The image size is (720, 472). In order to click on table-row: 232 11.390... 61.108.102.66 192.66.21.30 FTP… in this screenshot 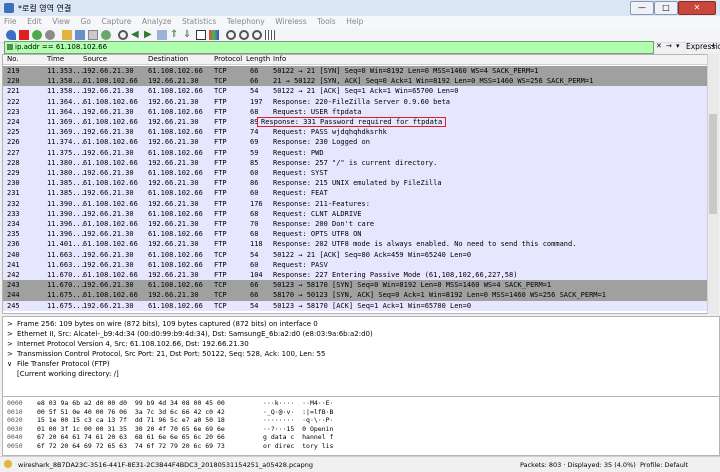, I will do `click(355, 203)`.